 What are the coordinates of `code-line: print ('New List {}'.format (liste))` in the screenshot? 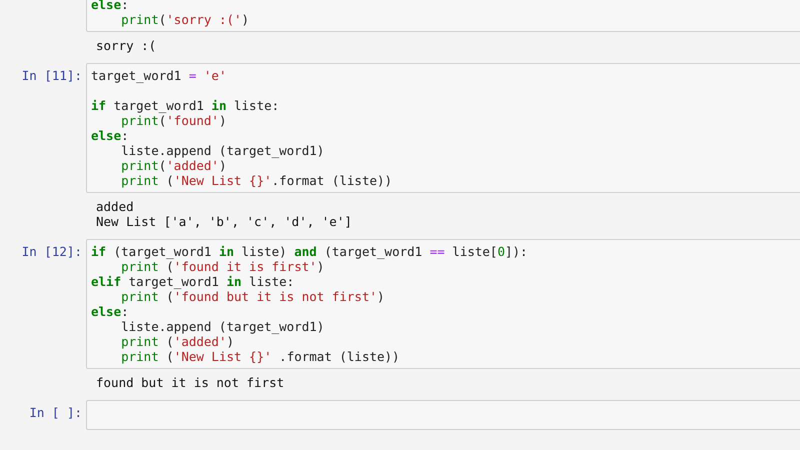 It's located at (257, 180).